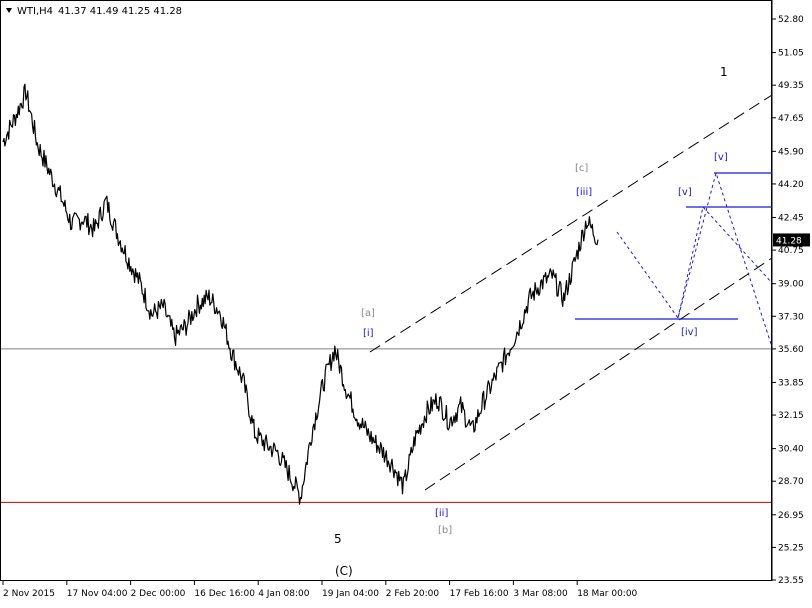  What do you see at coordinates (368, 313) in the screenshot?
I see `wave-label-a: [a]` at bounding box center [368, 313].